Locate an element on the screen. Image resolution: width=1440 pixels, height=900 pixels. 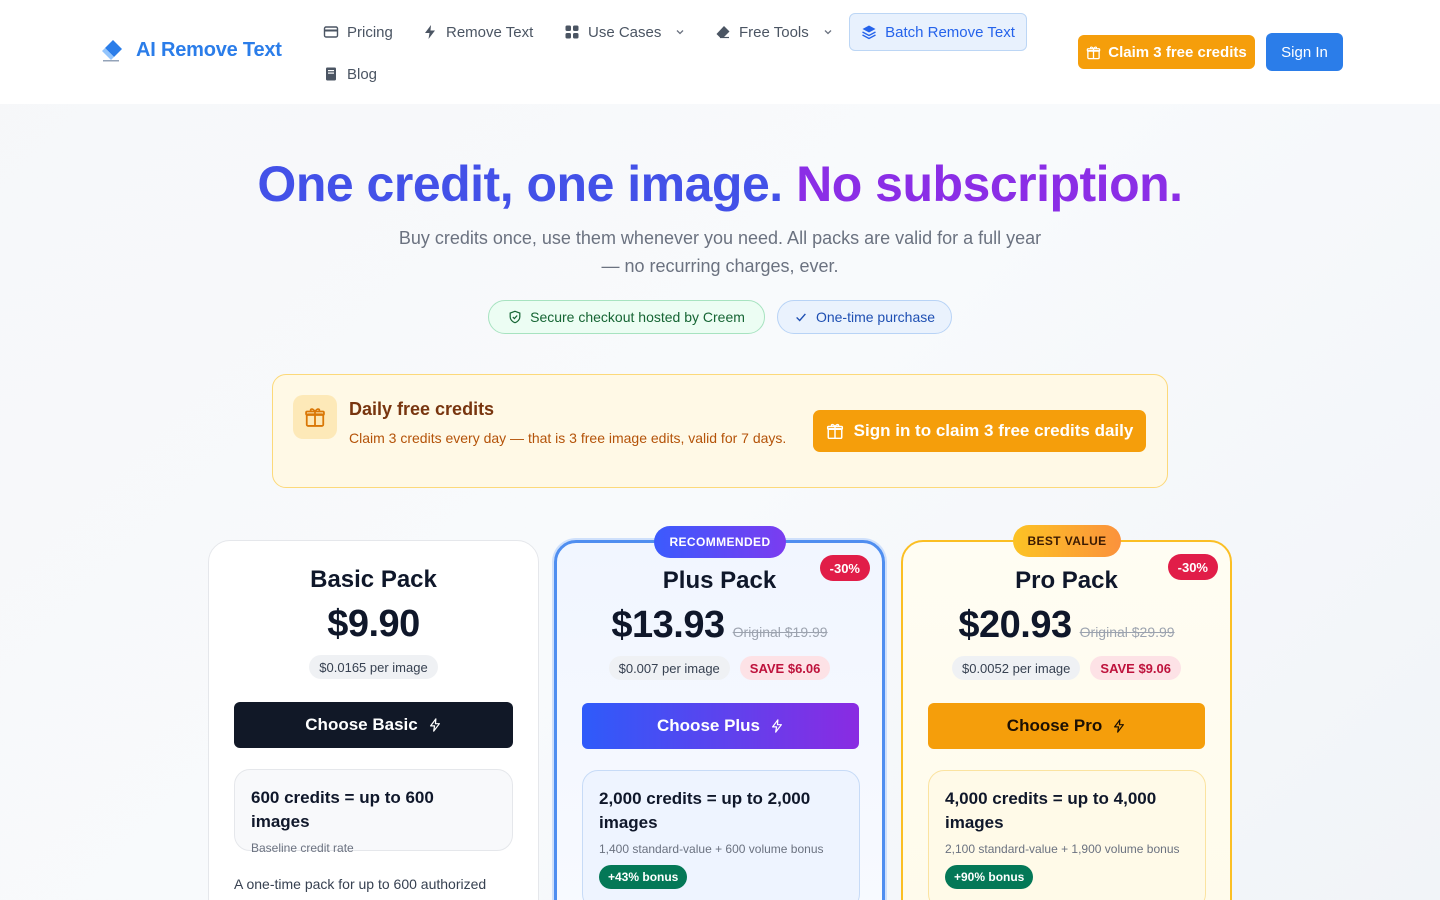
choose-plus-button: Choose Plus is located at coordinates (720, 726).